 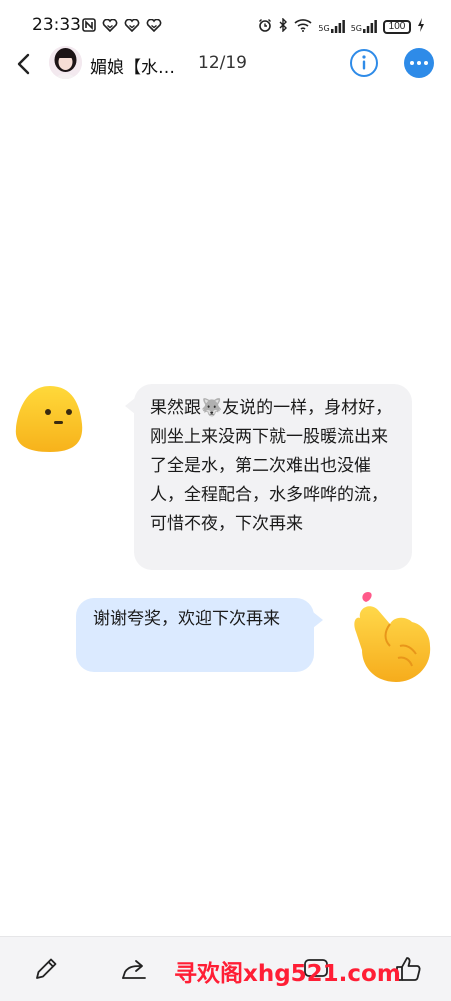 I want to click on alarm-icon, so click(x=265, y=26).